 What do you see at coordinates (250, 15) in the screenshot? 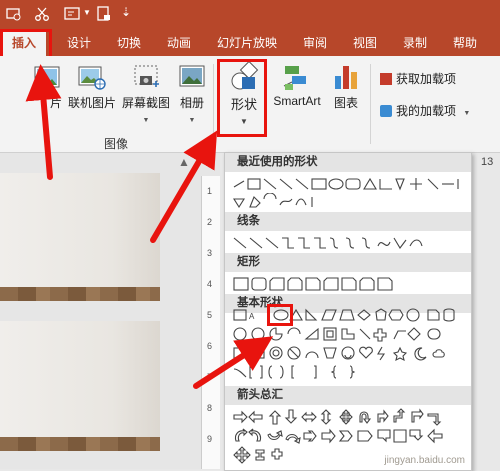
I see `quick-access-toolbar: ▼ ⇣` at bounding box center [250, 15].